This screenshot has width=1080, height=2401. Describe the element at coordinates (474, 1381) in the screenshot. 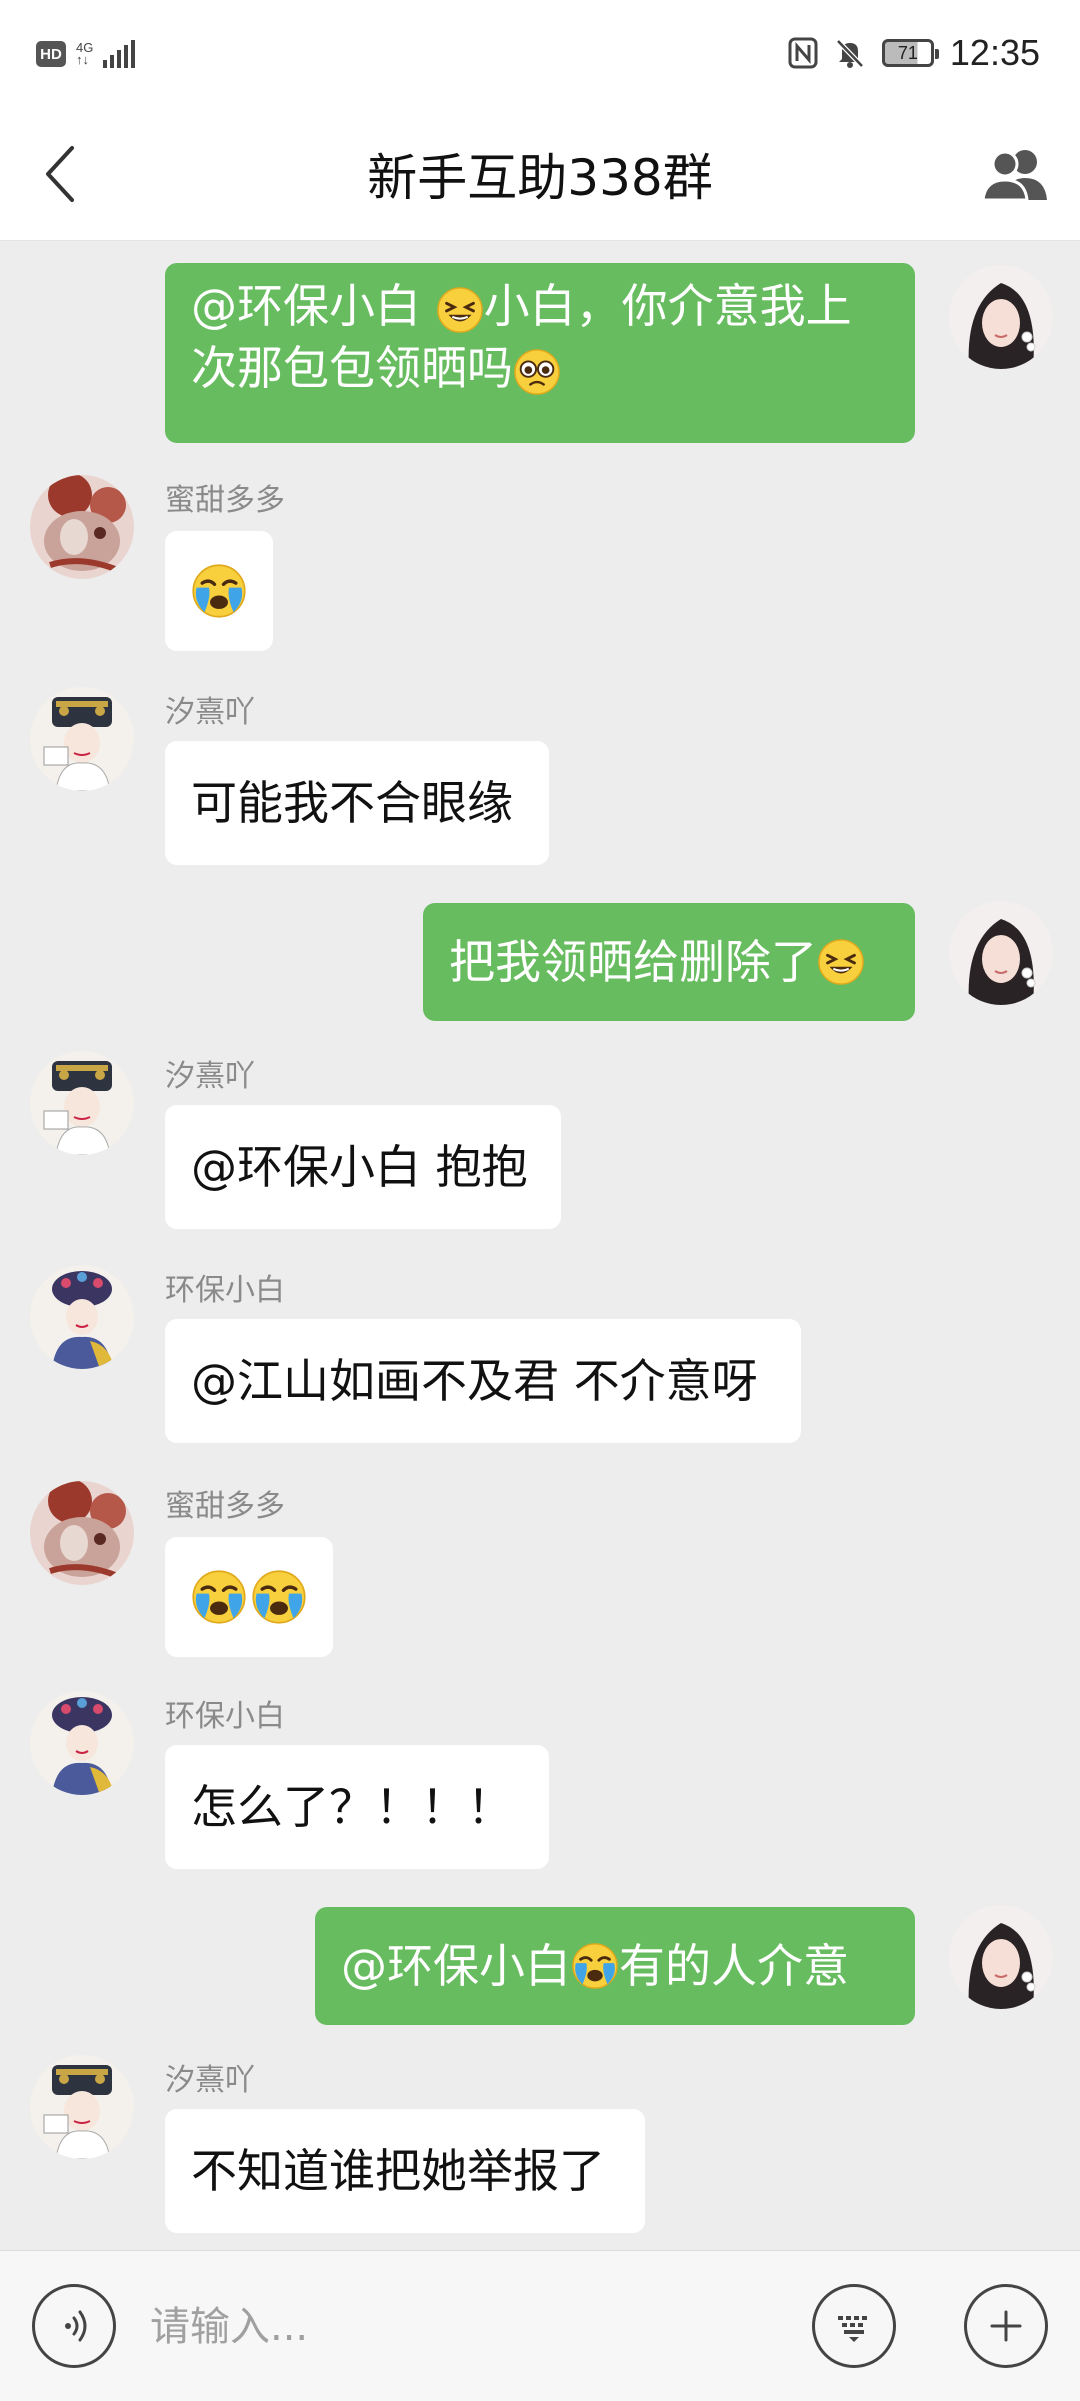

I see `message-text: @江山如画不及君 不介意呀` at that location.